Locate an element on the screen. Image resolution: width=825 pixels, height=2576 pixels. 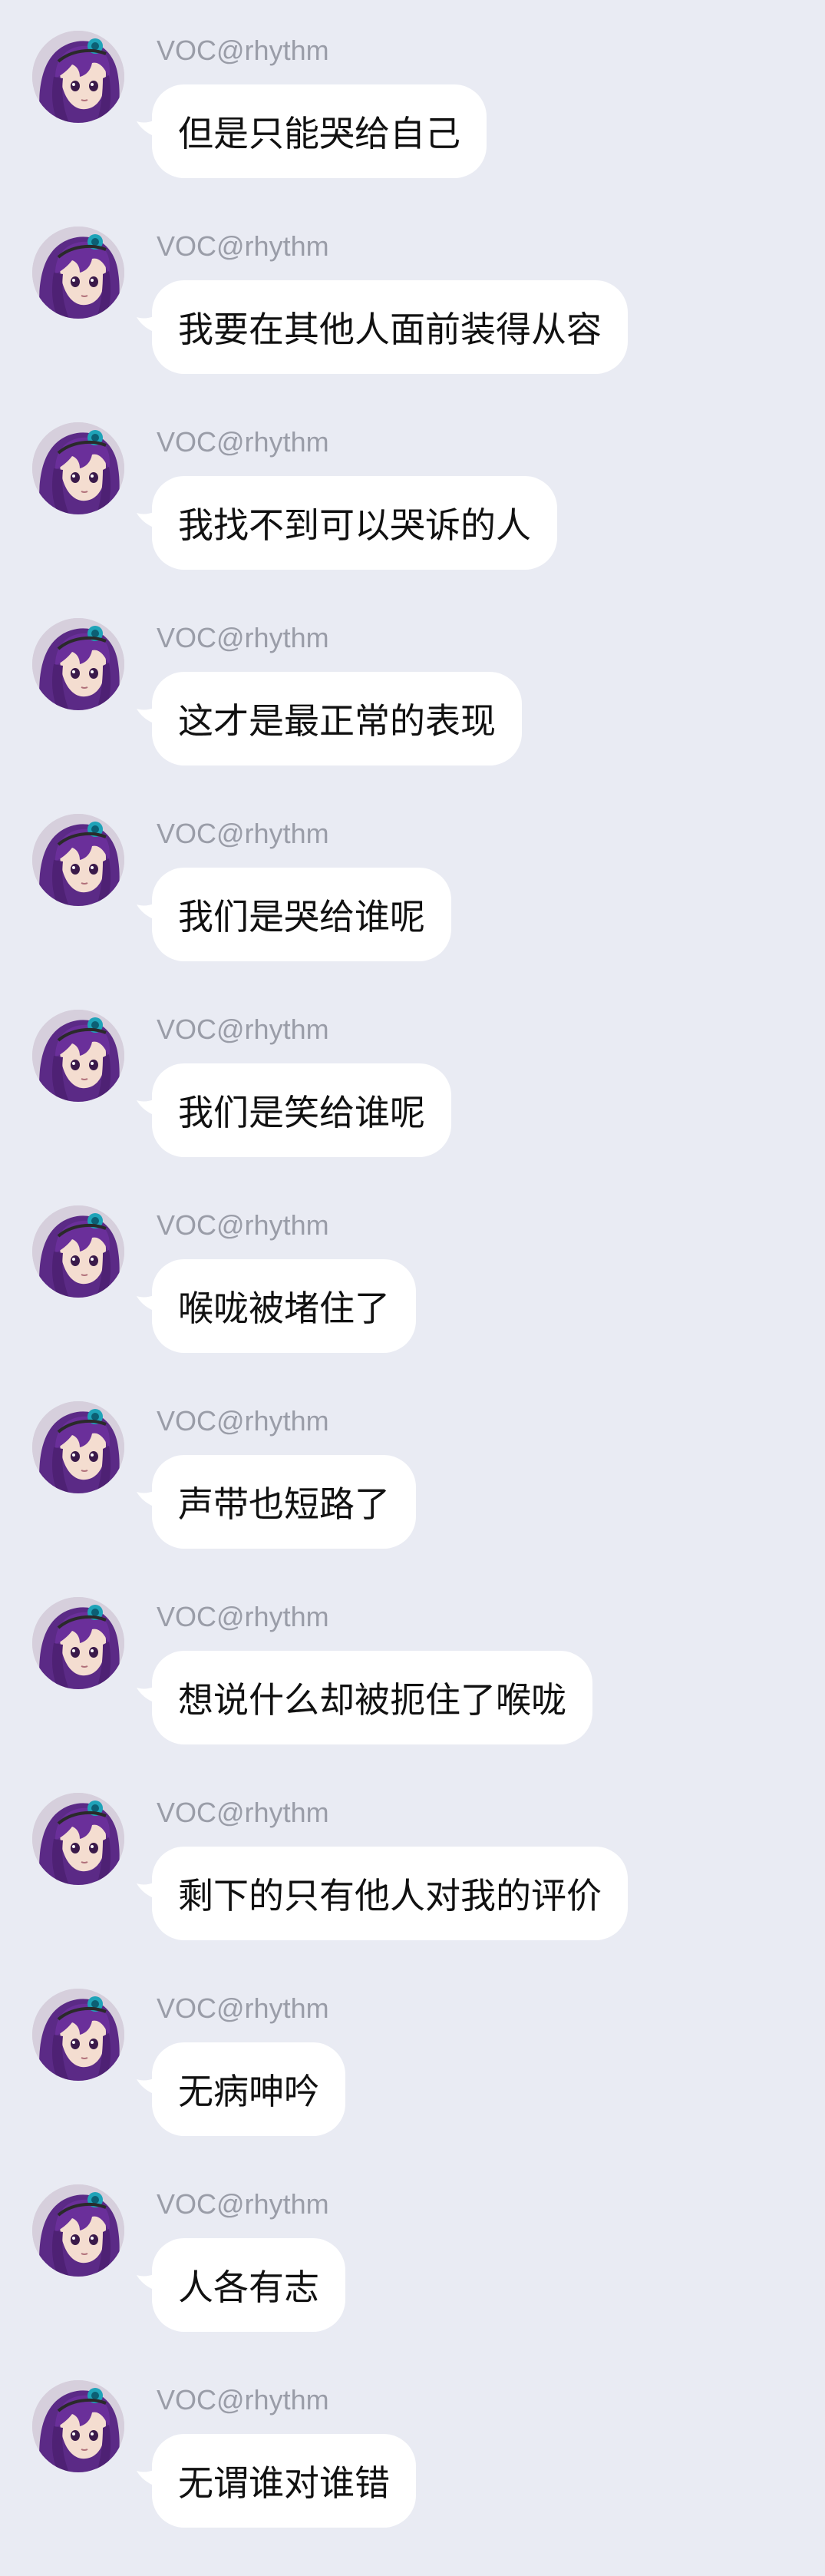
message-row: VOC@rhythm 无谓谁对谁错 is located at coordinates (412, 2478).